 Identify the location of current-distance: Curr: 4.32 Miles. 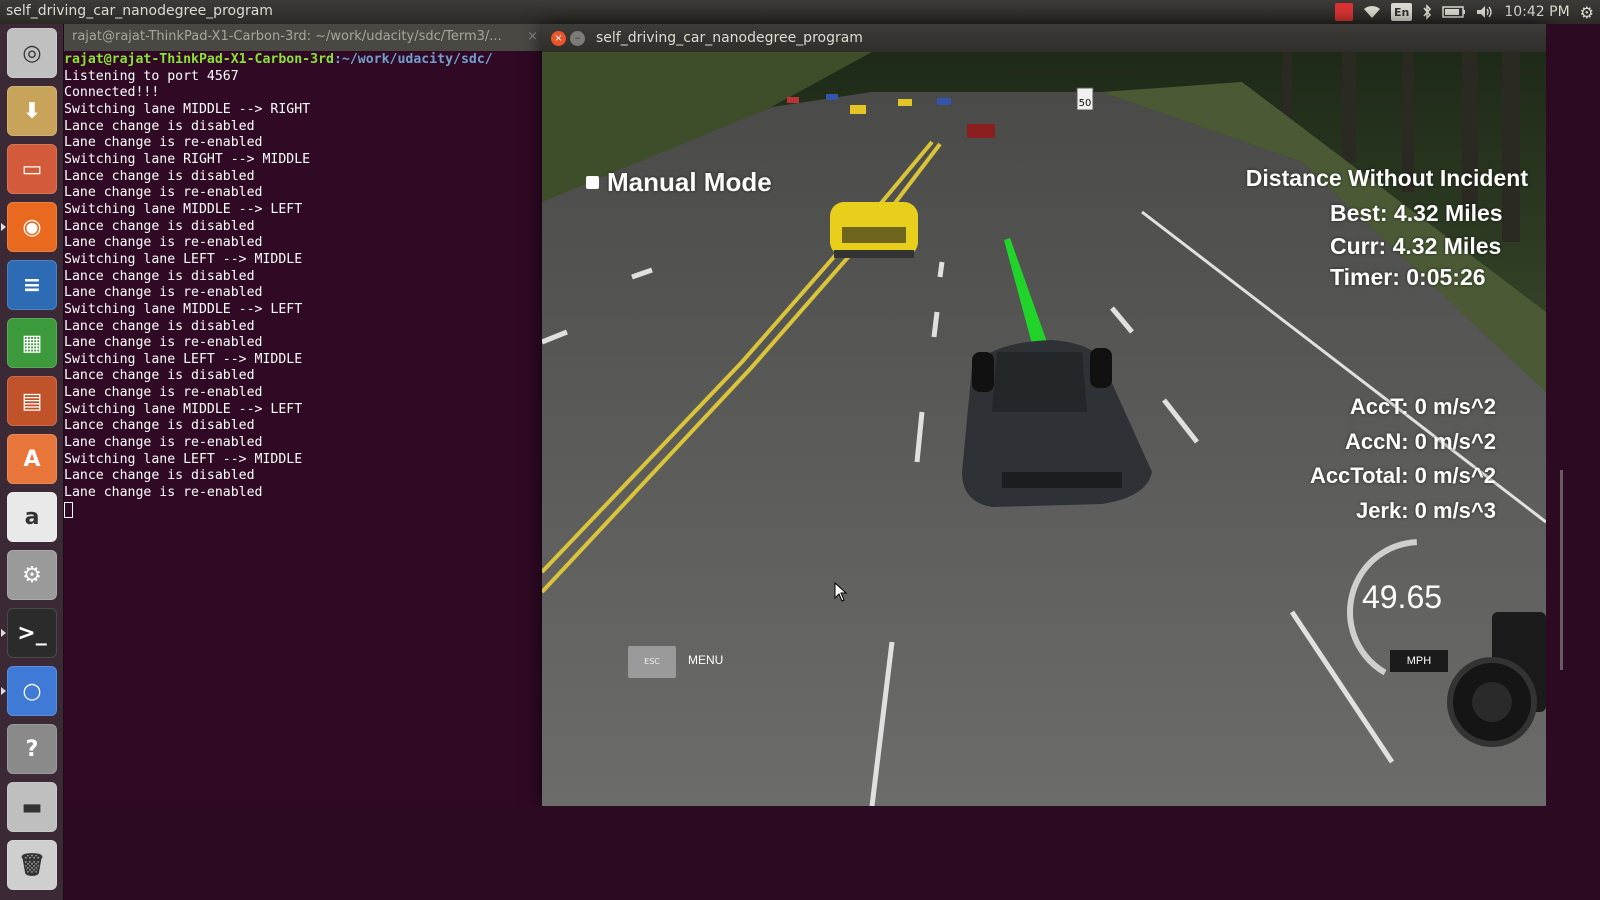
(1416, 246).